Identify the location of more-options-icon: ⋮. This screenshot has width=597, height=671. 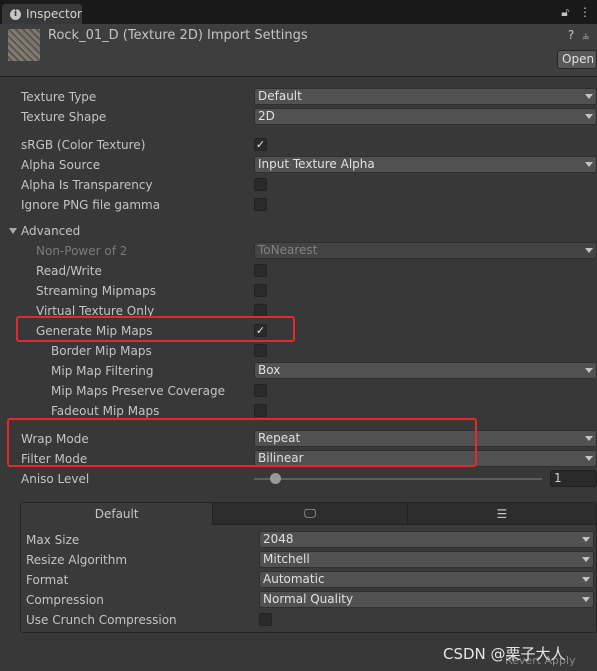
(585, 12).